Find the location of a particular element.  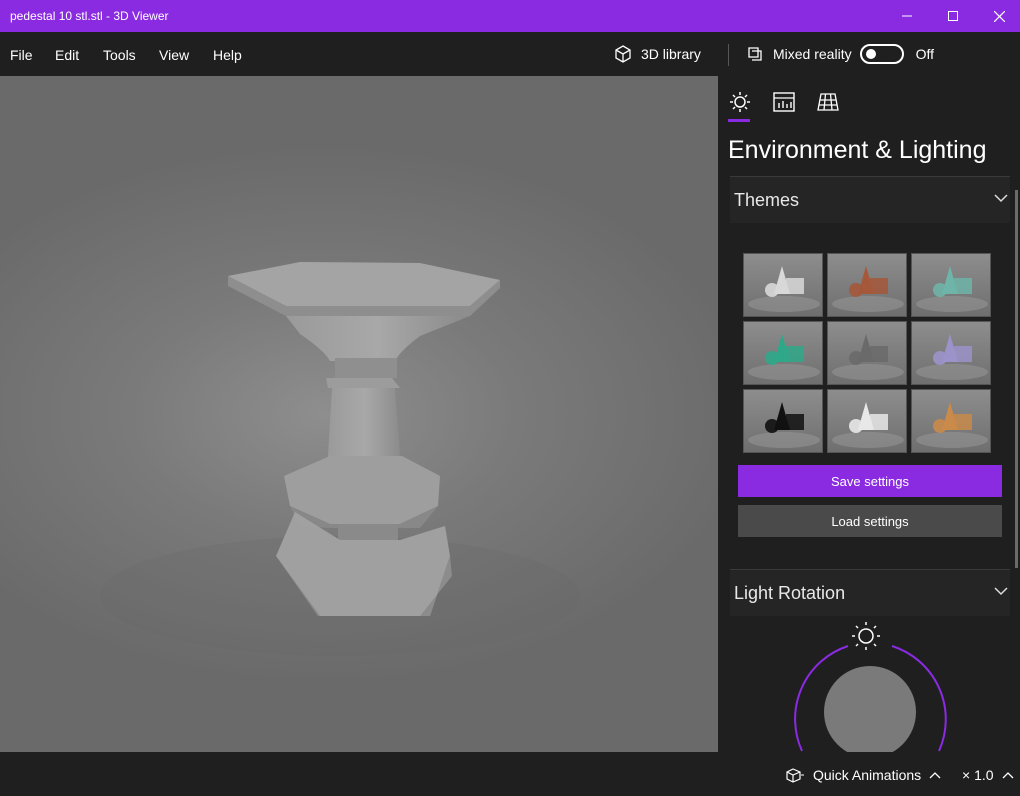

stats-icon is located at coordinates (784, 102).